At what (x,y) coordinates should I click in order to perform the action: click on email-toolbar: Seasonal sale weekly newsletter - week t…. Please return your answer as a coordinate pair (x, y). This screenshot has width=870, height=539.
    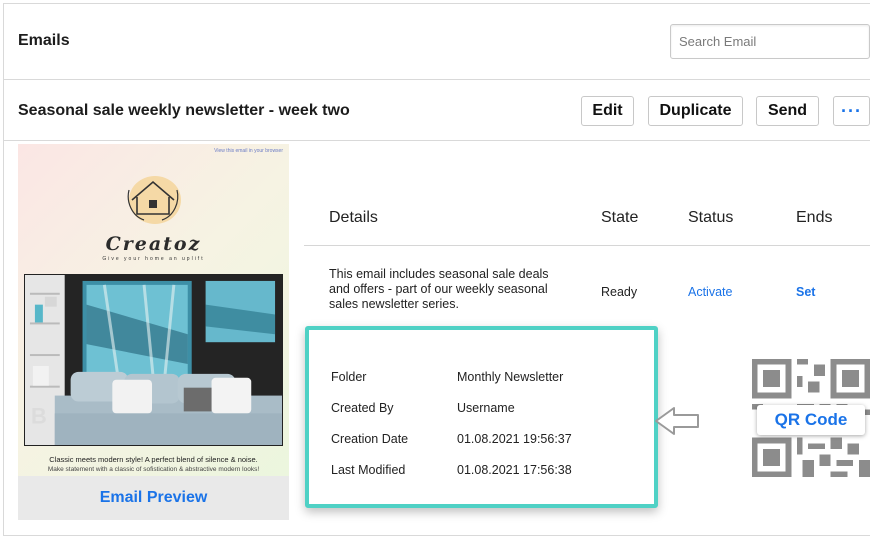
    Looking at the image, I should click on (437, 111).